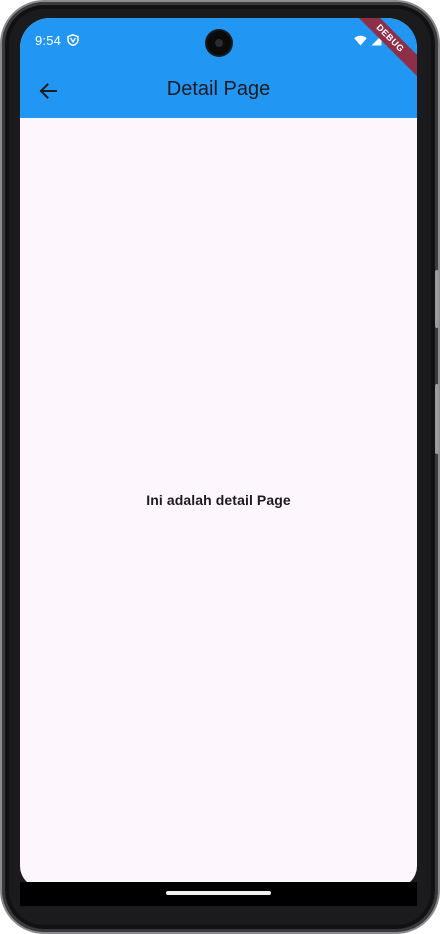 The width and height of the screenshot is (440, 934). What do you see at coordinates (48, 40) in the screenshot?
I see `status-time: 9:54` at bounding box center [48, 40].